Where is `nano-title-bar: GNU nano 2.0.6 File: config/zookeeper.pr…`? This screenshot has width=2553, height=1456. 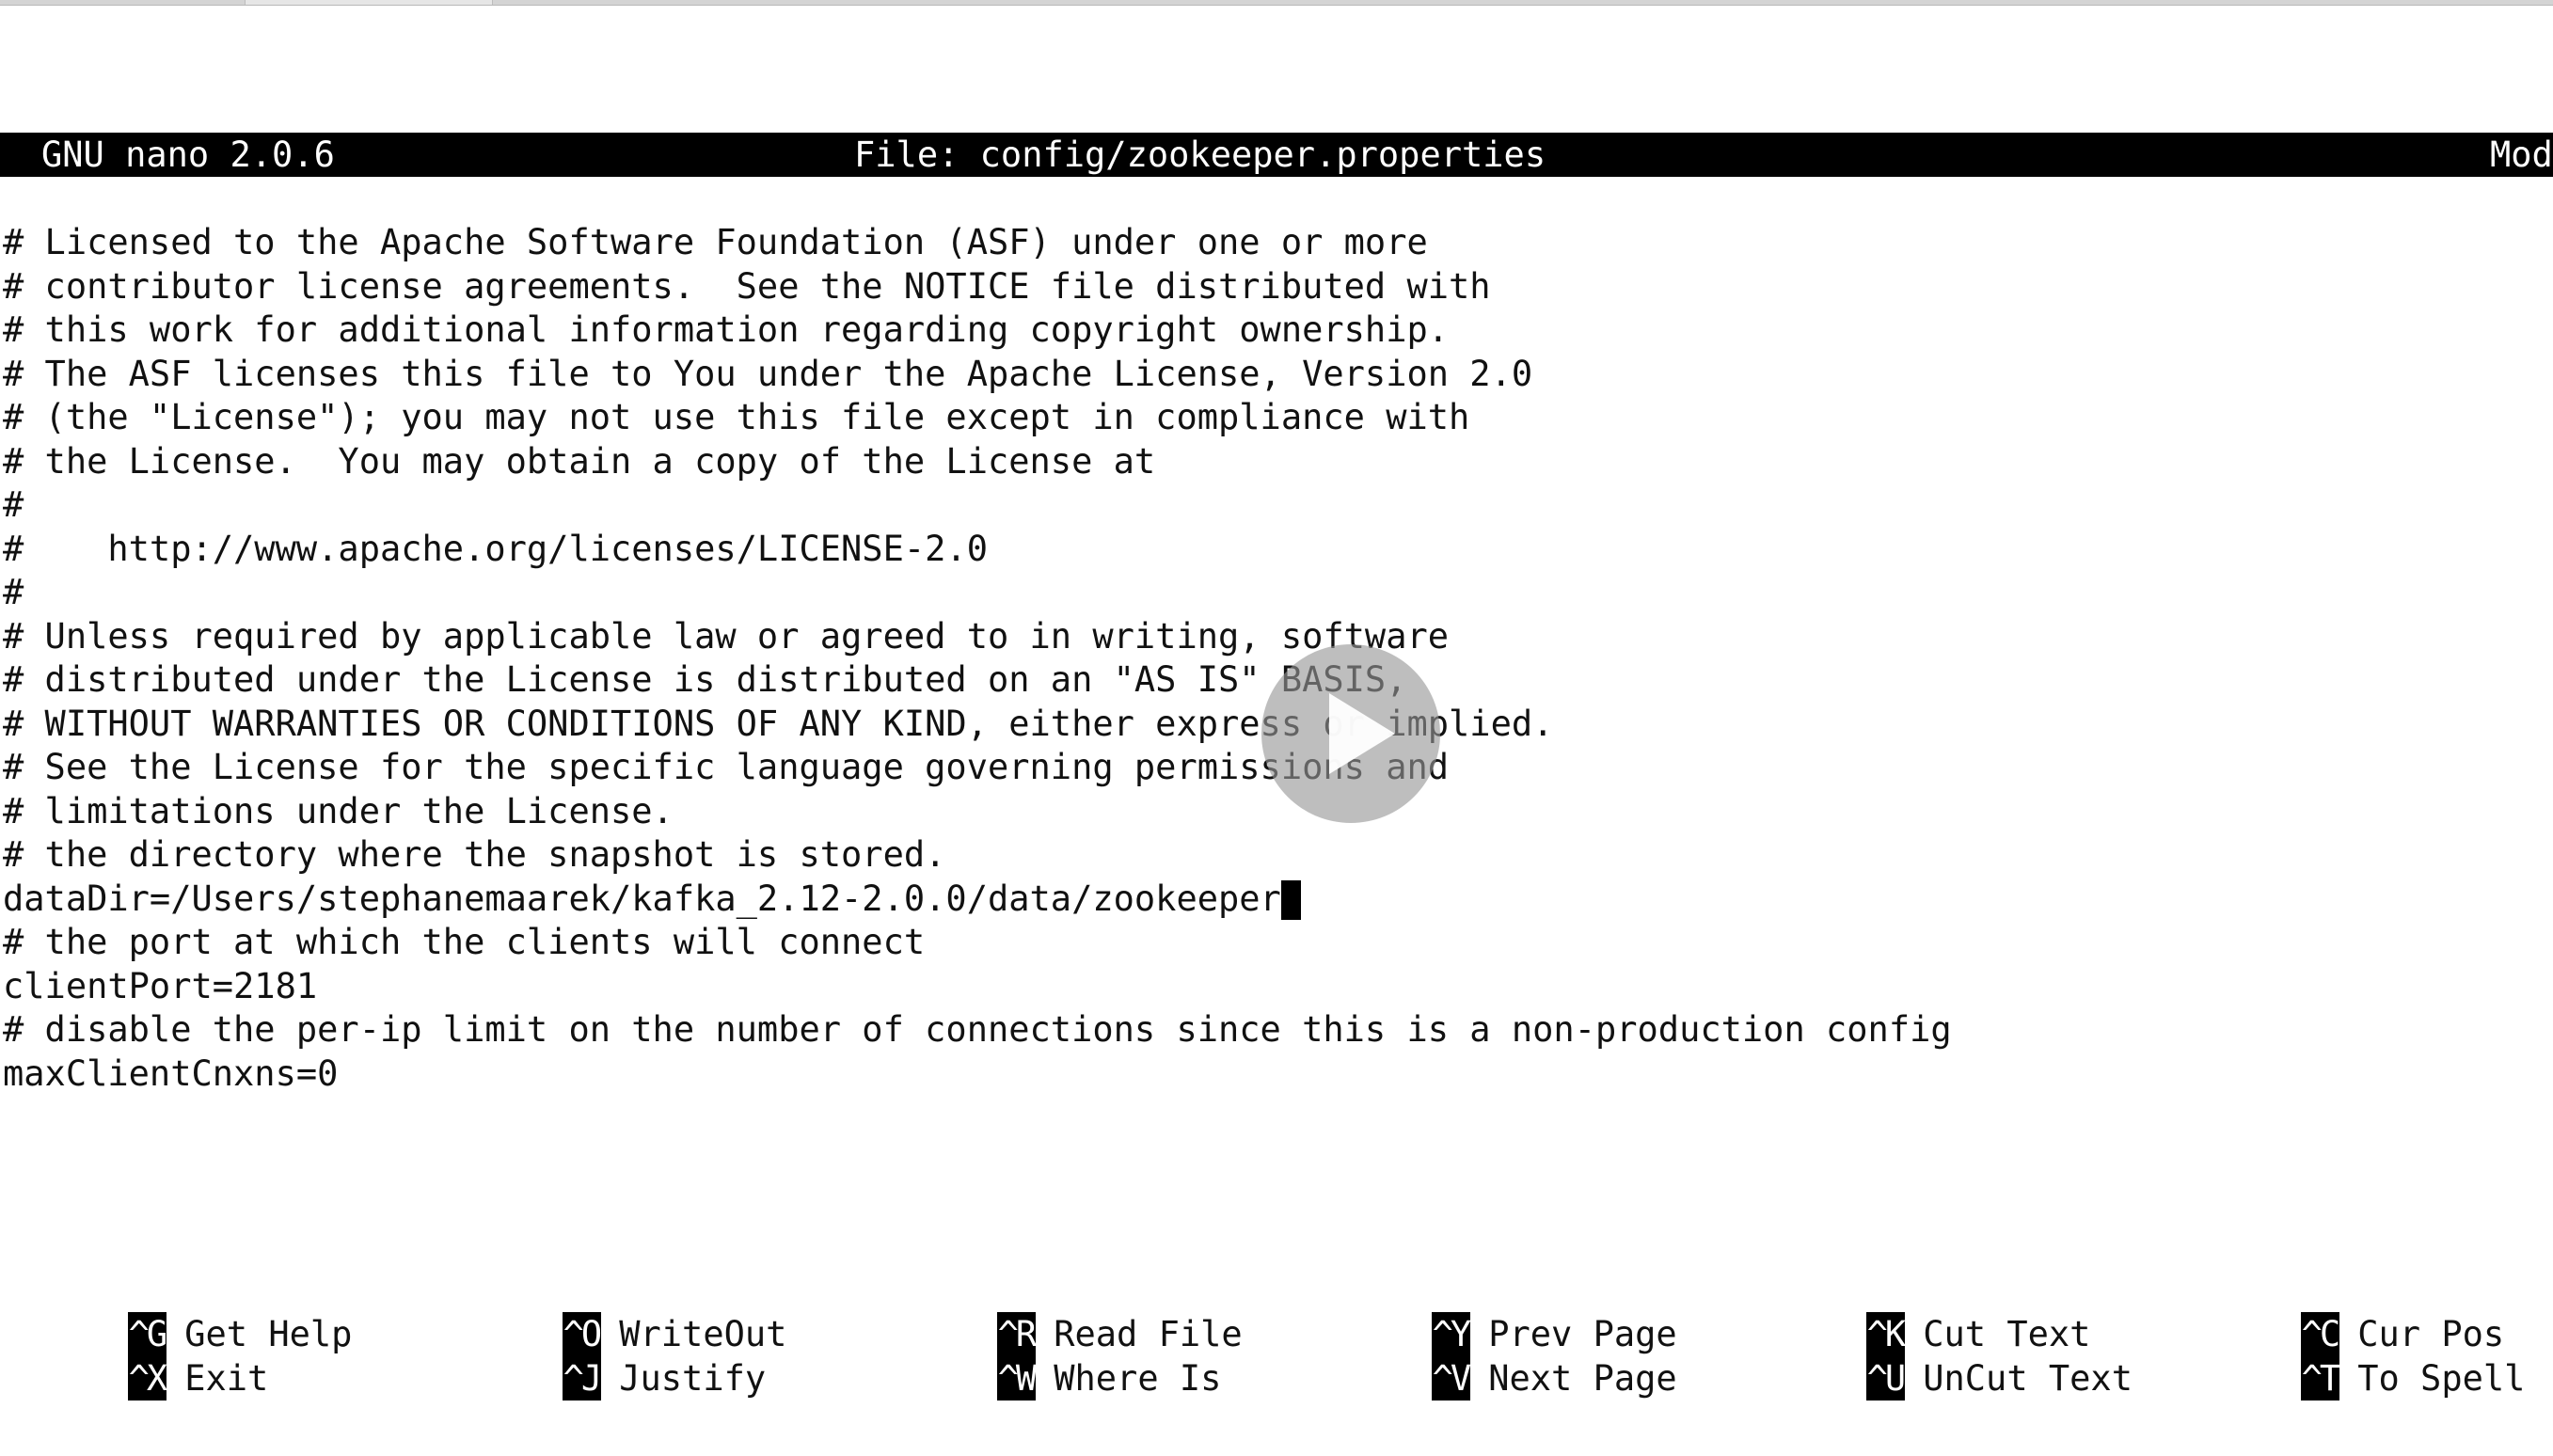
nano-title-bar: GNU nano 2.0.6 File: config/zookeeper.pr… is located at coordinates (1276, 155).